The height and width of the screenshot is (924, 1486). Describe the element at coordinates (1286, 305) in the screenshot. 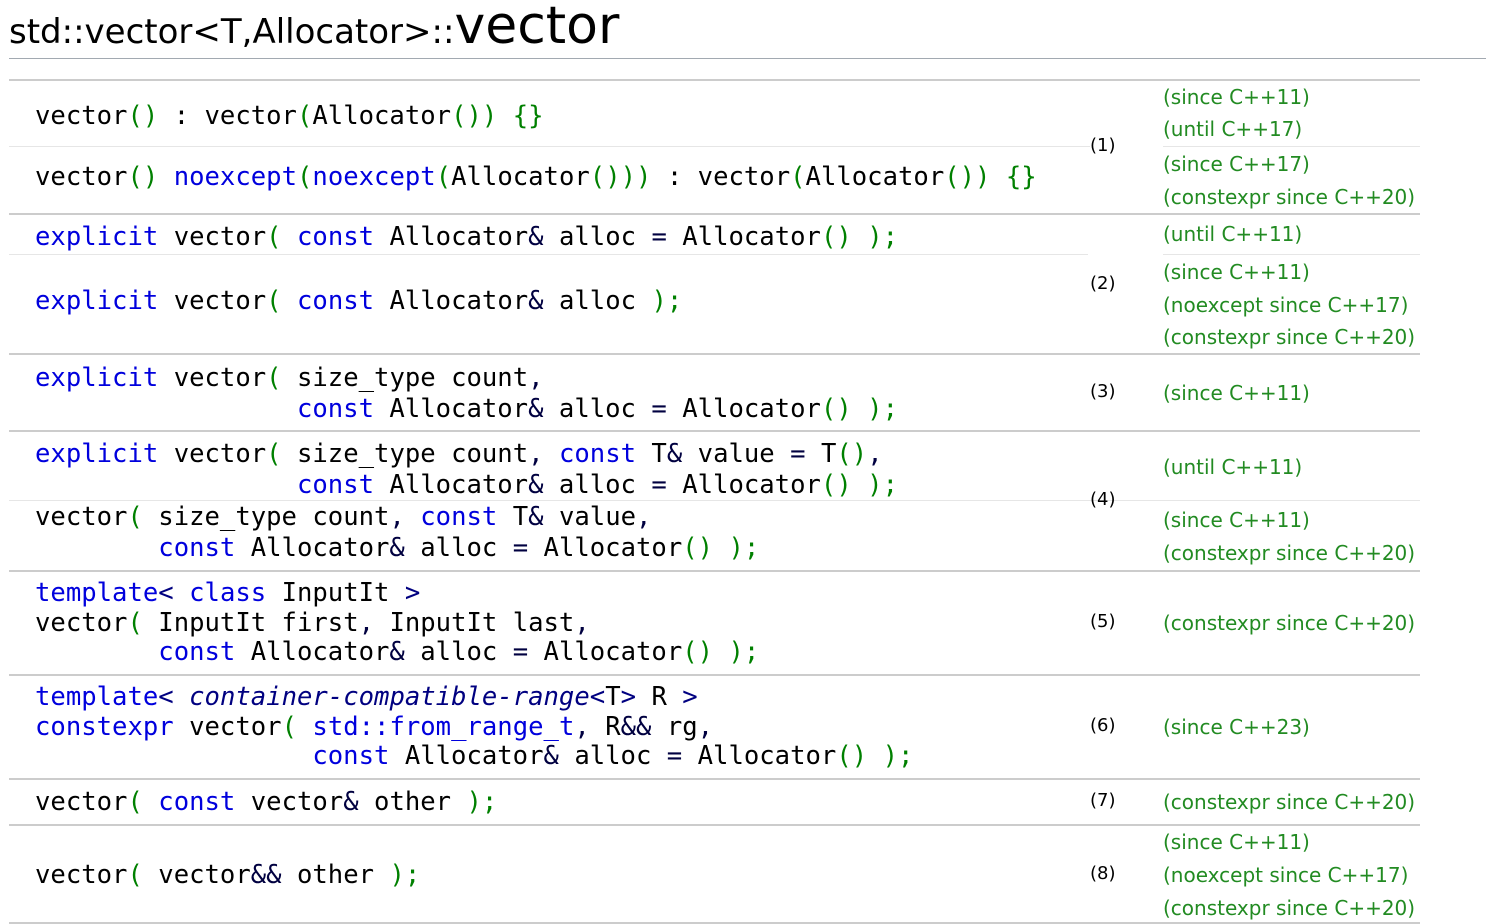

I see `version-note: (noexcept since C++17)` at that location.